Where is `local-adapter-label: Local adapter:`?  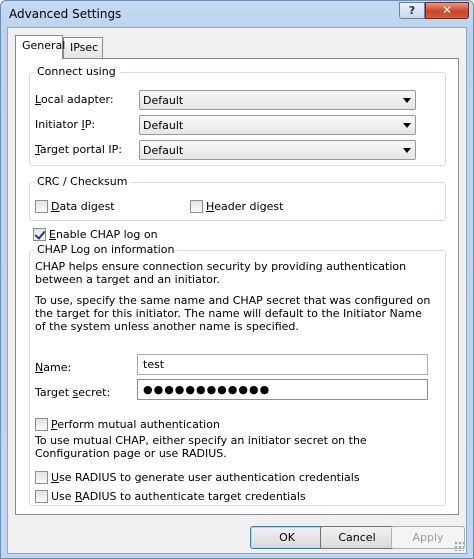
local-adapter-label: Local adapter: is located at coordinates (74, 99).